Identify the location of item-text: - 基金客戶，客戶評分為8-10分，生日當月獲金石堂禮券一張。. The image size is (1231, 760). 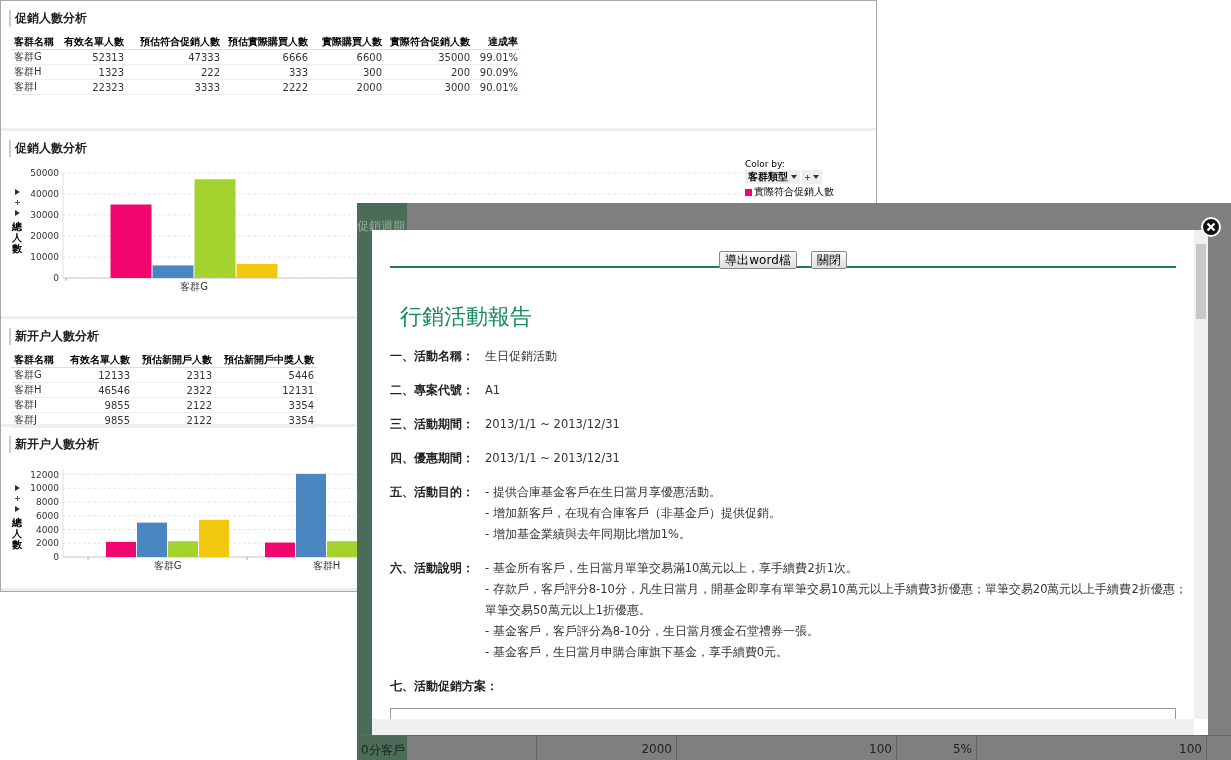
(652, 631).